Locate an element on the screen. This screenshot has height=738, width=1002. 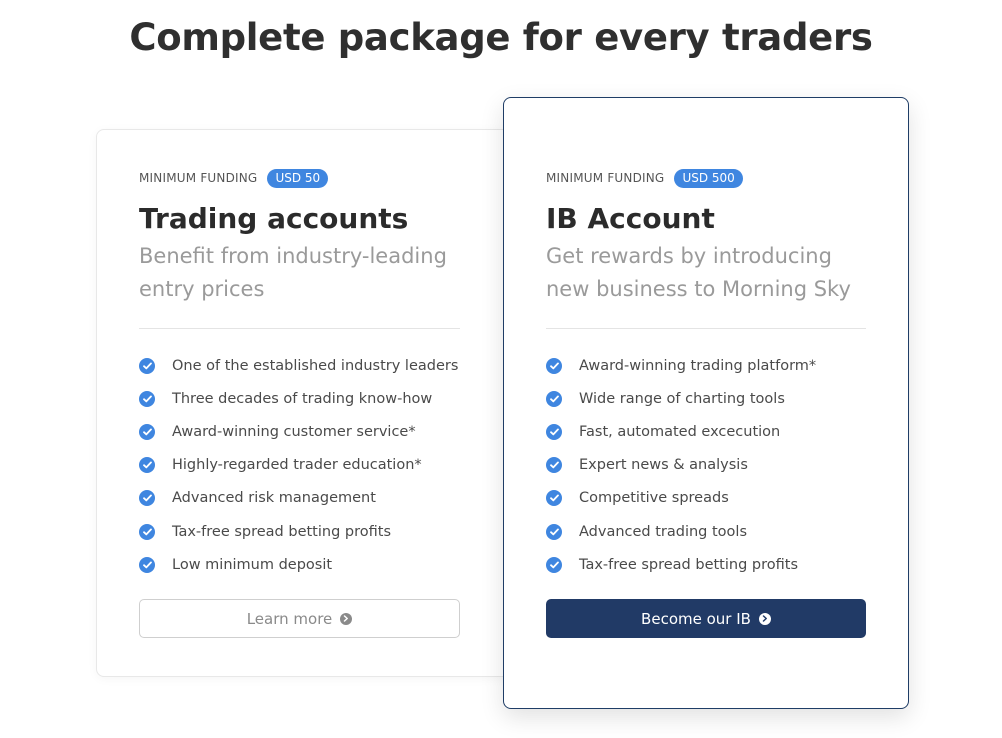
minimum-funding-row: MINIMUM FUNDING USD 500 is located at coordinates (706, 178).